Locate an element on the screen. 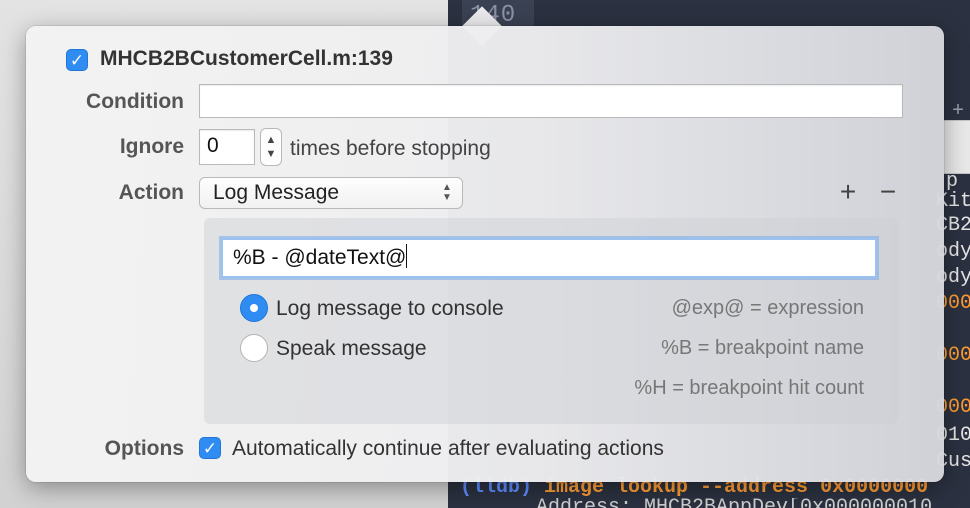  debug-toolbar is located at coordinates (957, 147).